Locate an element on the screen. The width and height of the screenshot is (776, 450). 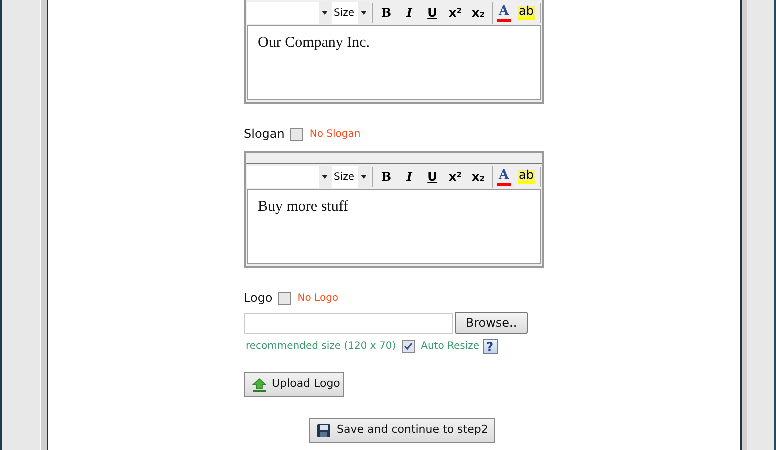
check-icon is located at coordinates (409, 346).